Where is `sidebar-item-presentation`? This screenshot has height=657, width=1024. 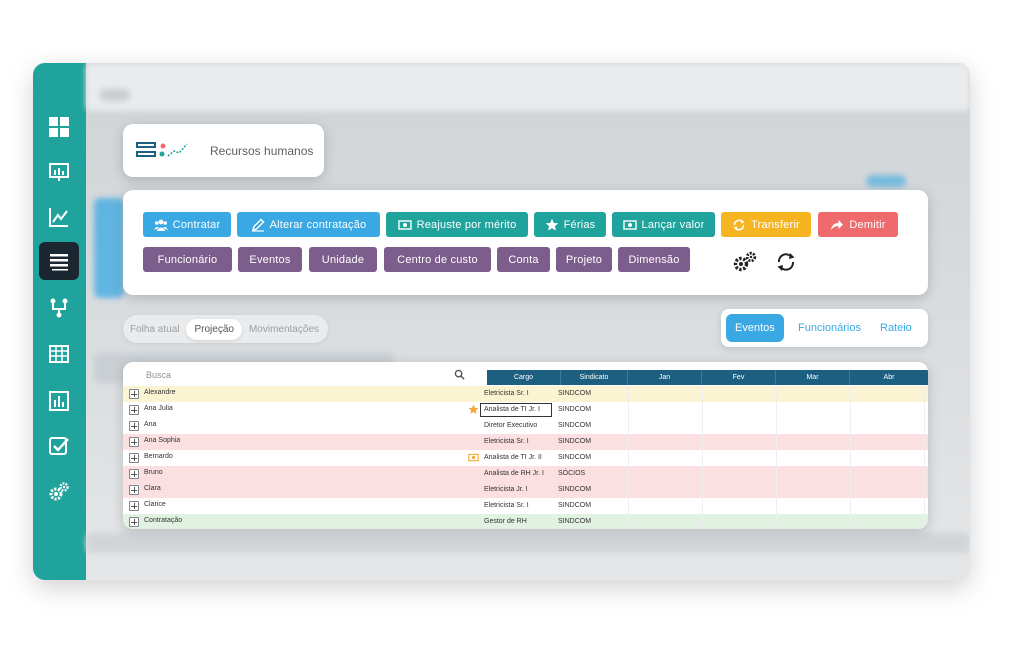 sidebar-item-presentation is located at coordinates (59, 172).